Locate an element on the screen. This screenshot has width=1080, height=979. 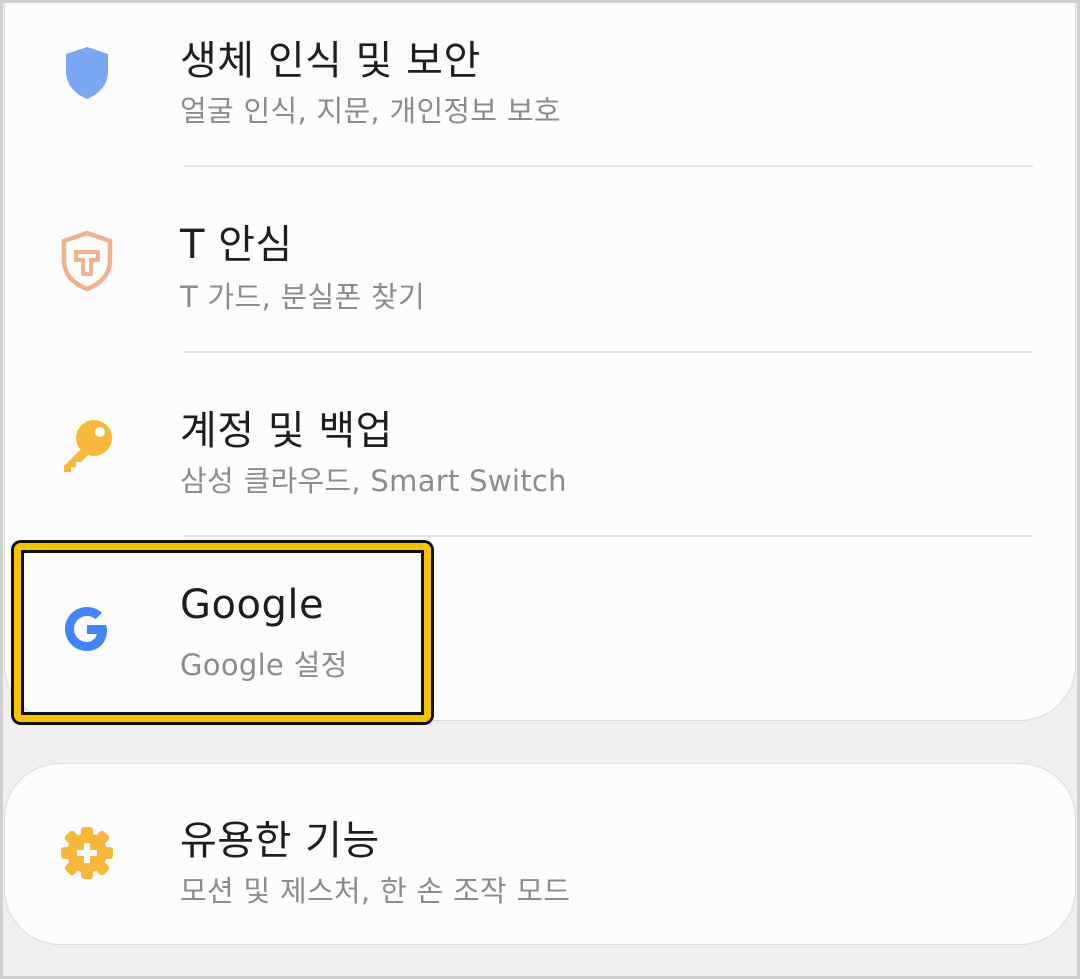
google-icon is located at coordinates (87, 629).